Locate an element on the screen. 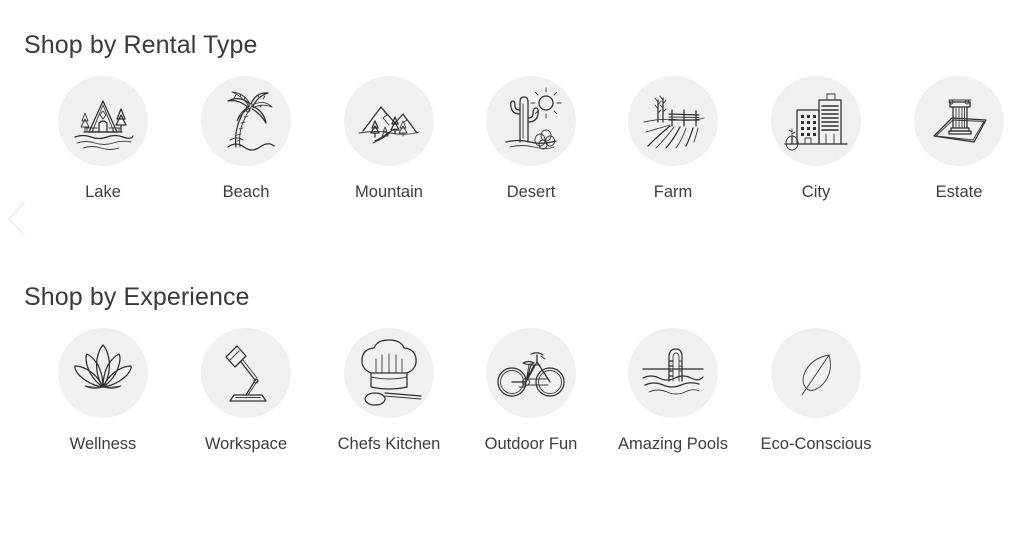 The height and width of the screenshot is (540, 1024). farm-field-fence-icon is located at coordinates (673, 121).